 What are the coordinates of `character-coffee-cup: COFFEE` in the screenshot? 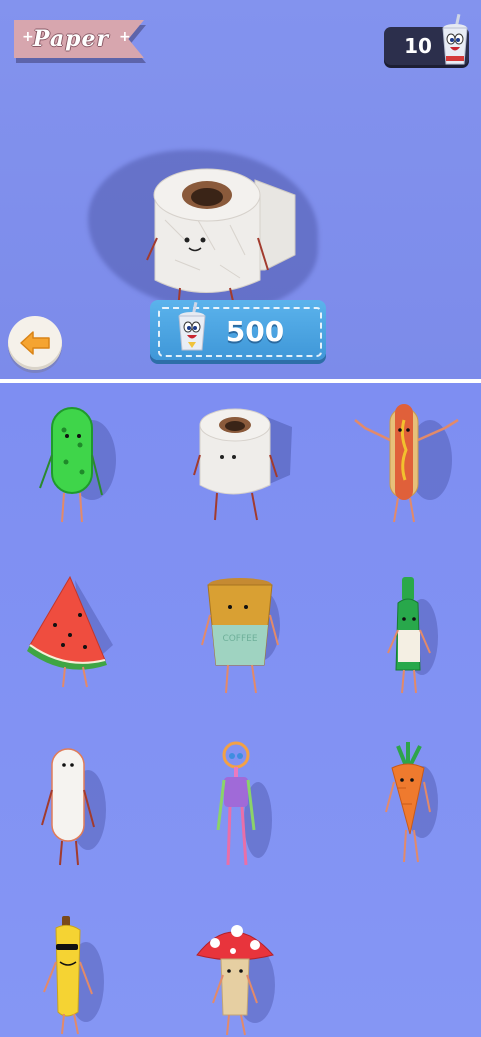 It's located at (242, 635).